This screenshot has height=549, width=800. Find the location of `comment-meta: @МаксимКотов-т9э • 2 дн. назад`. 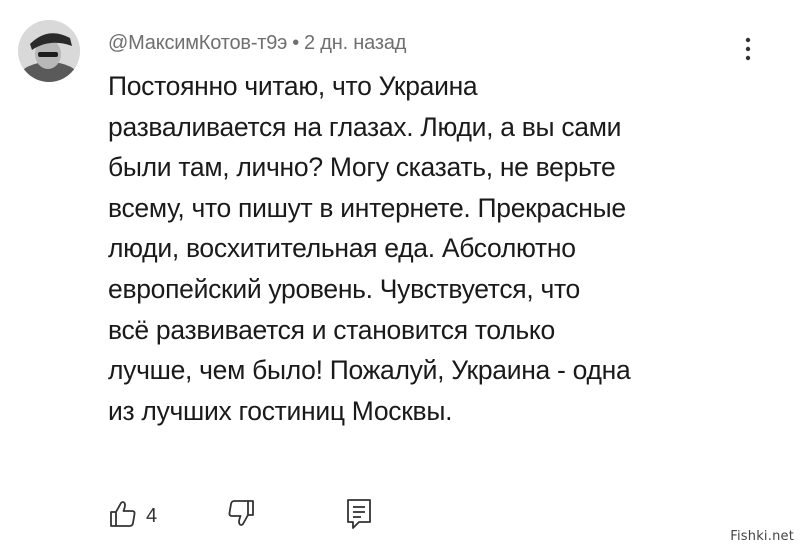

comment-meta: @МаксимКотов-т9э • 2 дн. назад is located at coordinates (257, 43).